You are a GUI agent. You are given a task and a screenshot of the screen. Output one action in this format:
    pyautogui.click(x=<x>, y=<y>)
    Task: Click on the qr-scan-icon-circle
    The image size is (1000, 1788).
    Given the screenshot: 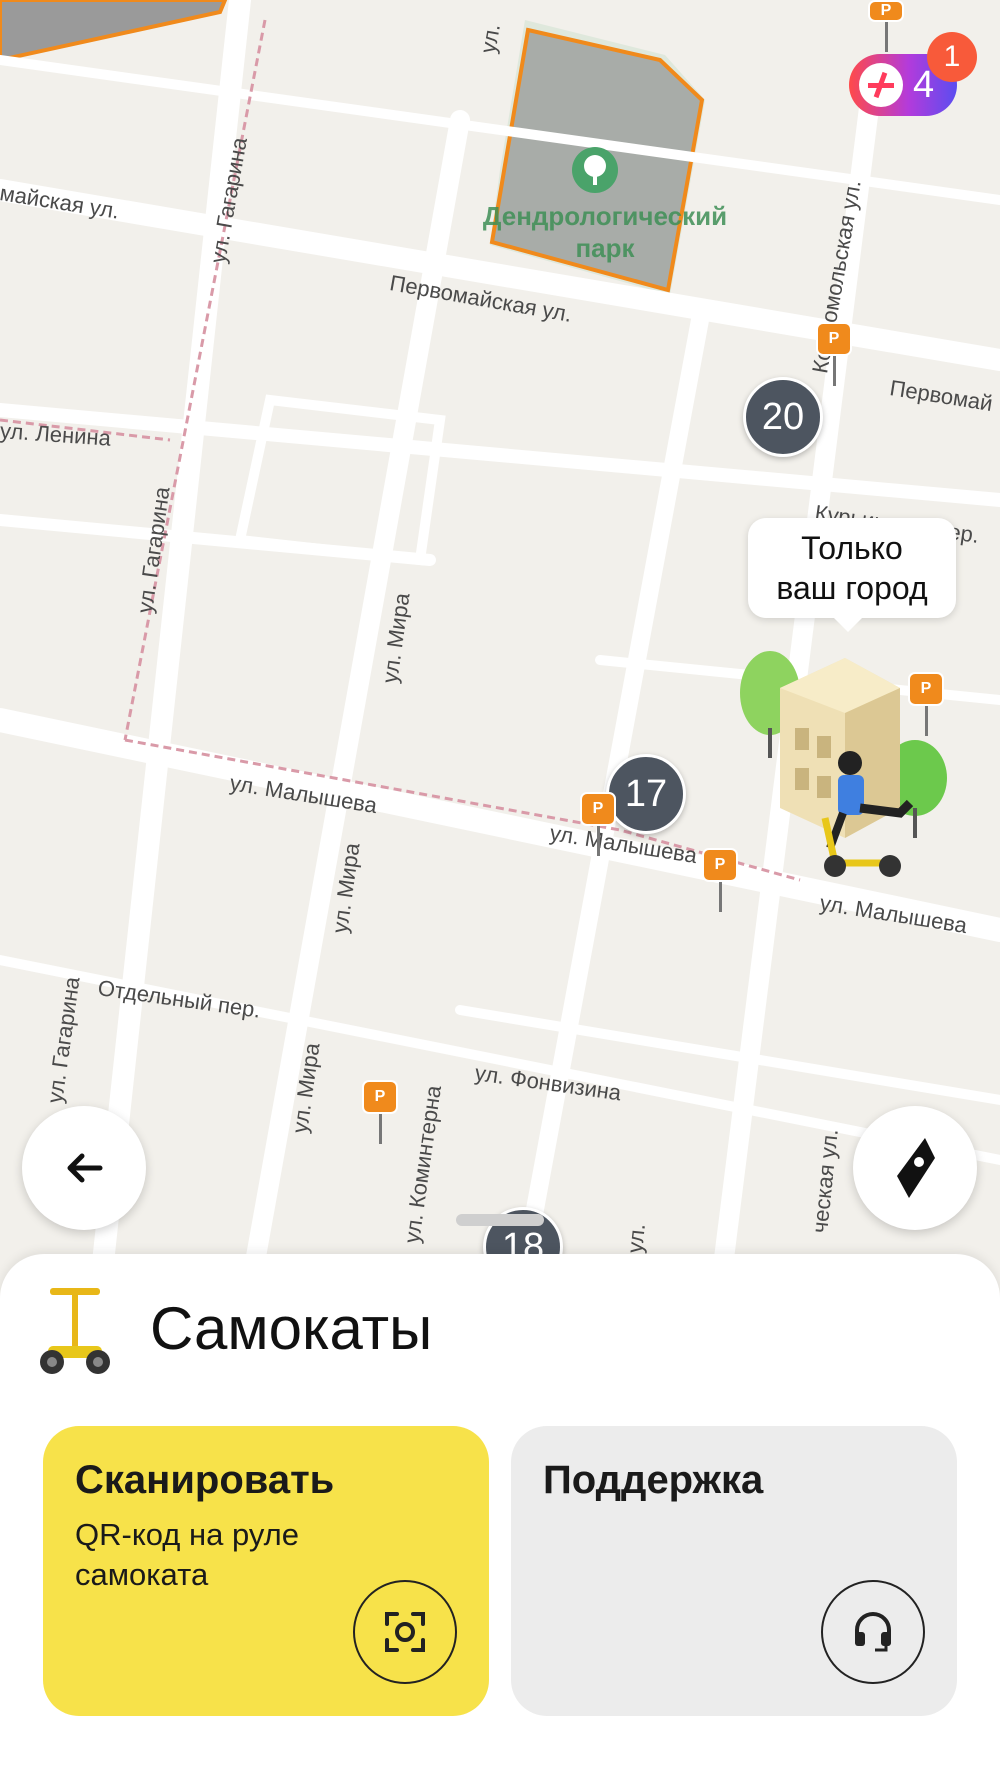 What is the action you would take?
    pyautogui.click(x=405, y=1632)
    